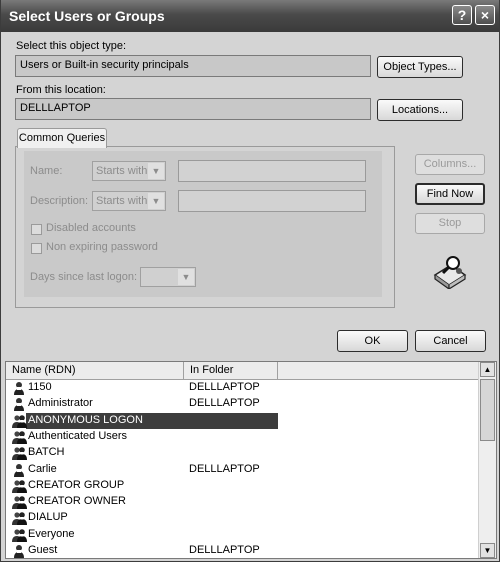 The width and height of the screenshot is (500, 562). Describe the element at coordinates (462, 15) in the screenshot. I see `help-button: ?` at that location.